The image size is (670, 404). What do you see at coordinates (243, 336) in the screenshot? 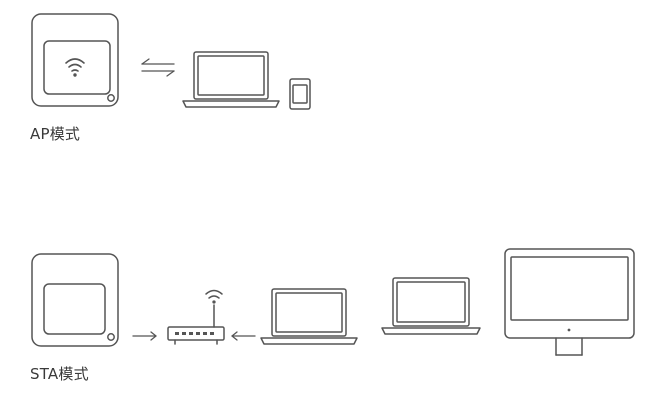
I see `arrow-left-icon` at bounding box center [243, 336].